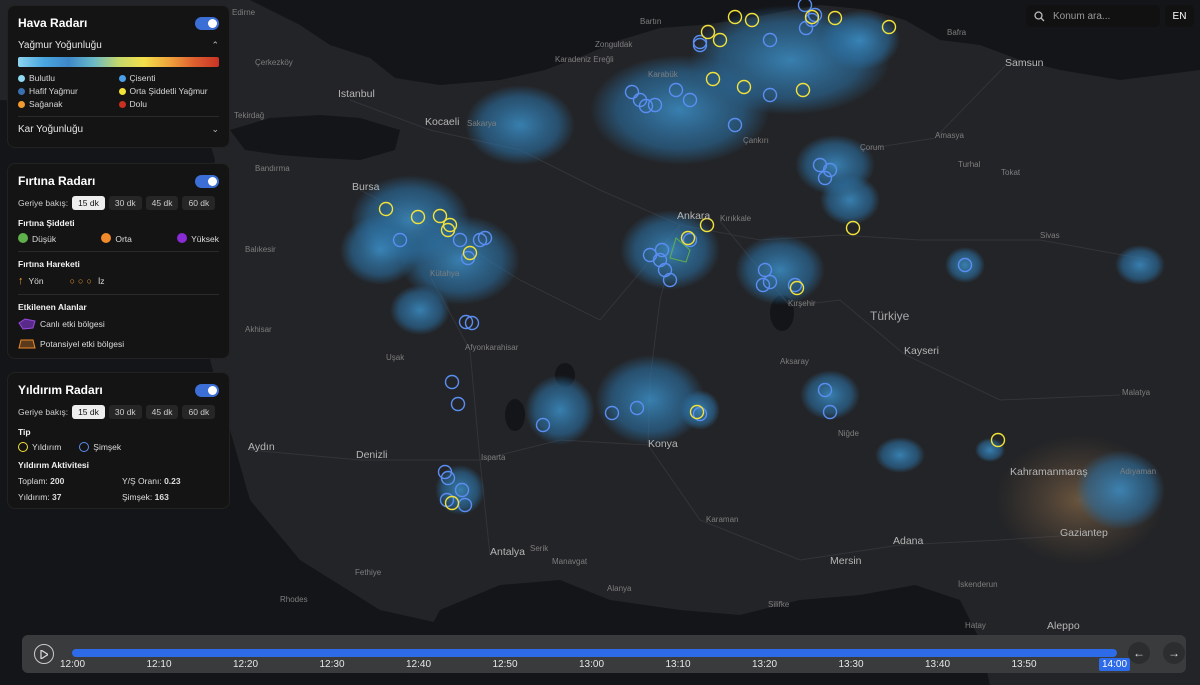 This screenshot has height=685, width=1200. I want to click on flash-count-value: 163, so click(161, 497).